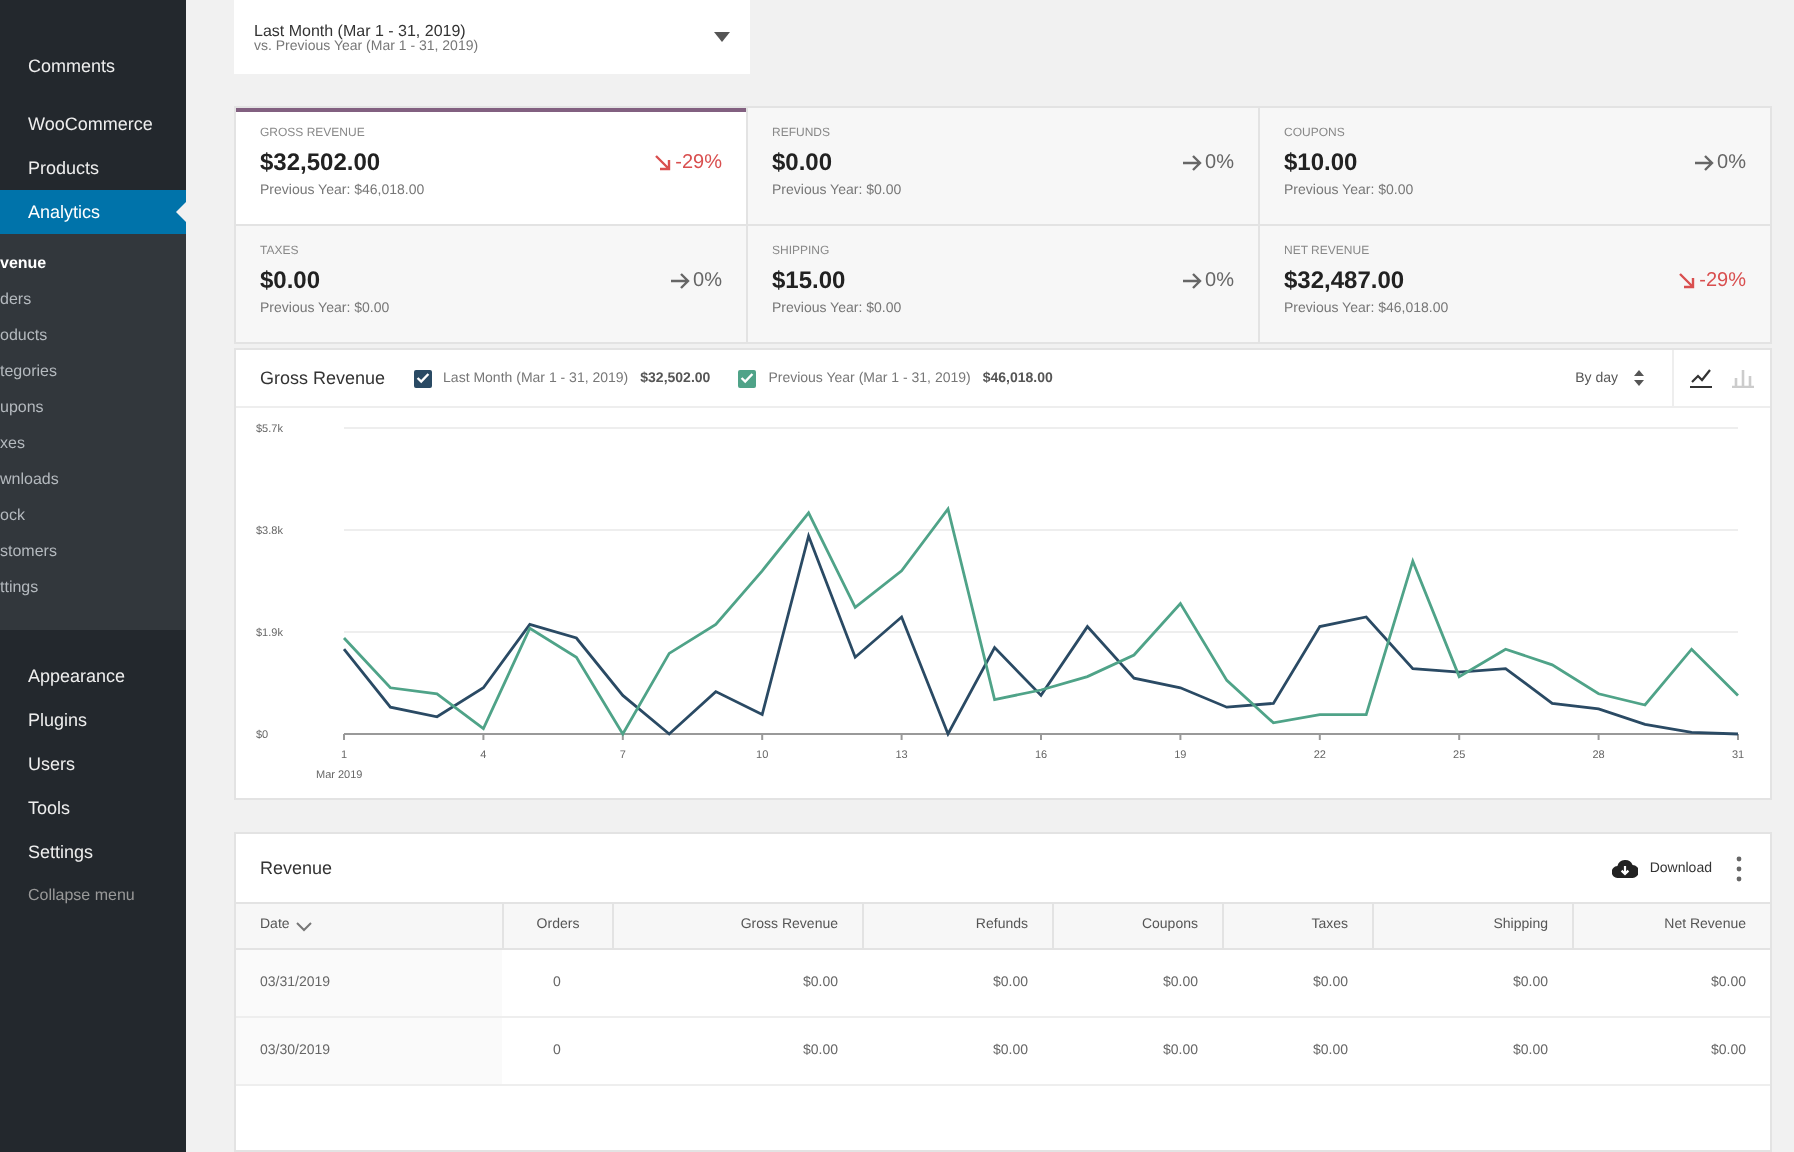 The height and width of the screenshot is (1152, 1794). What do you see at coordinates (1739, 868) in the screenshot?
I see `more-options-icon` at bounding box center [1739, 868].